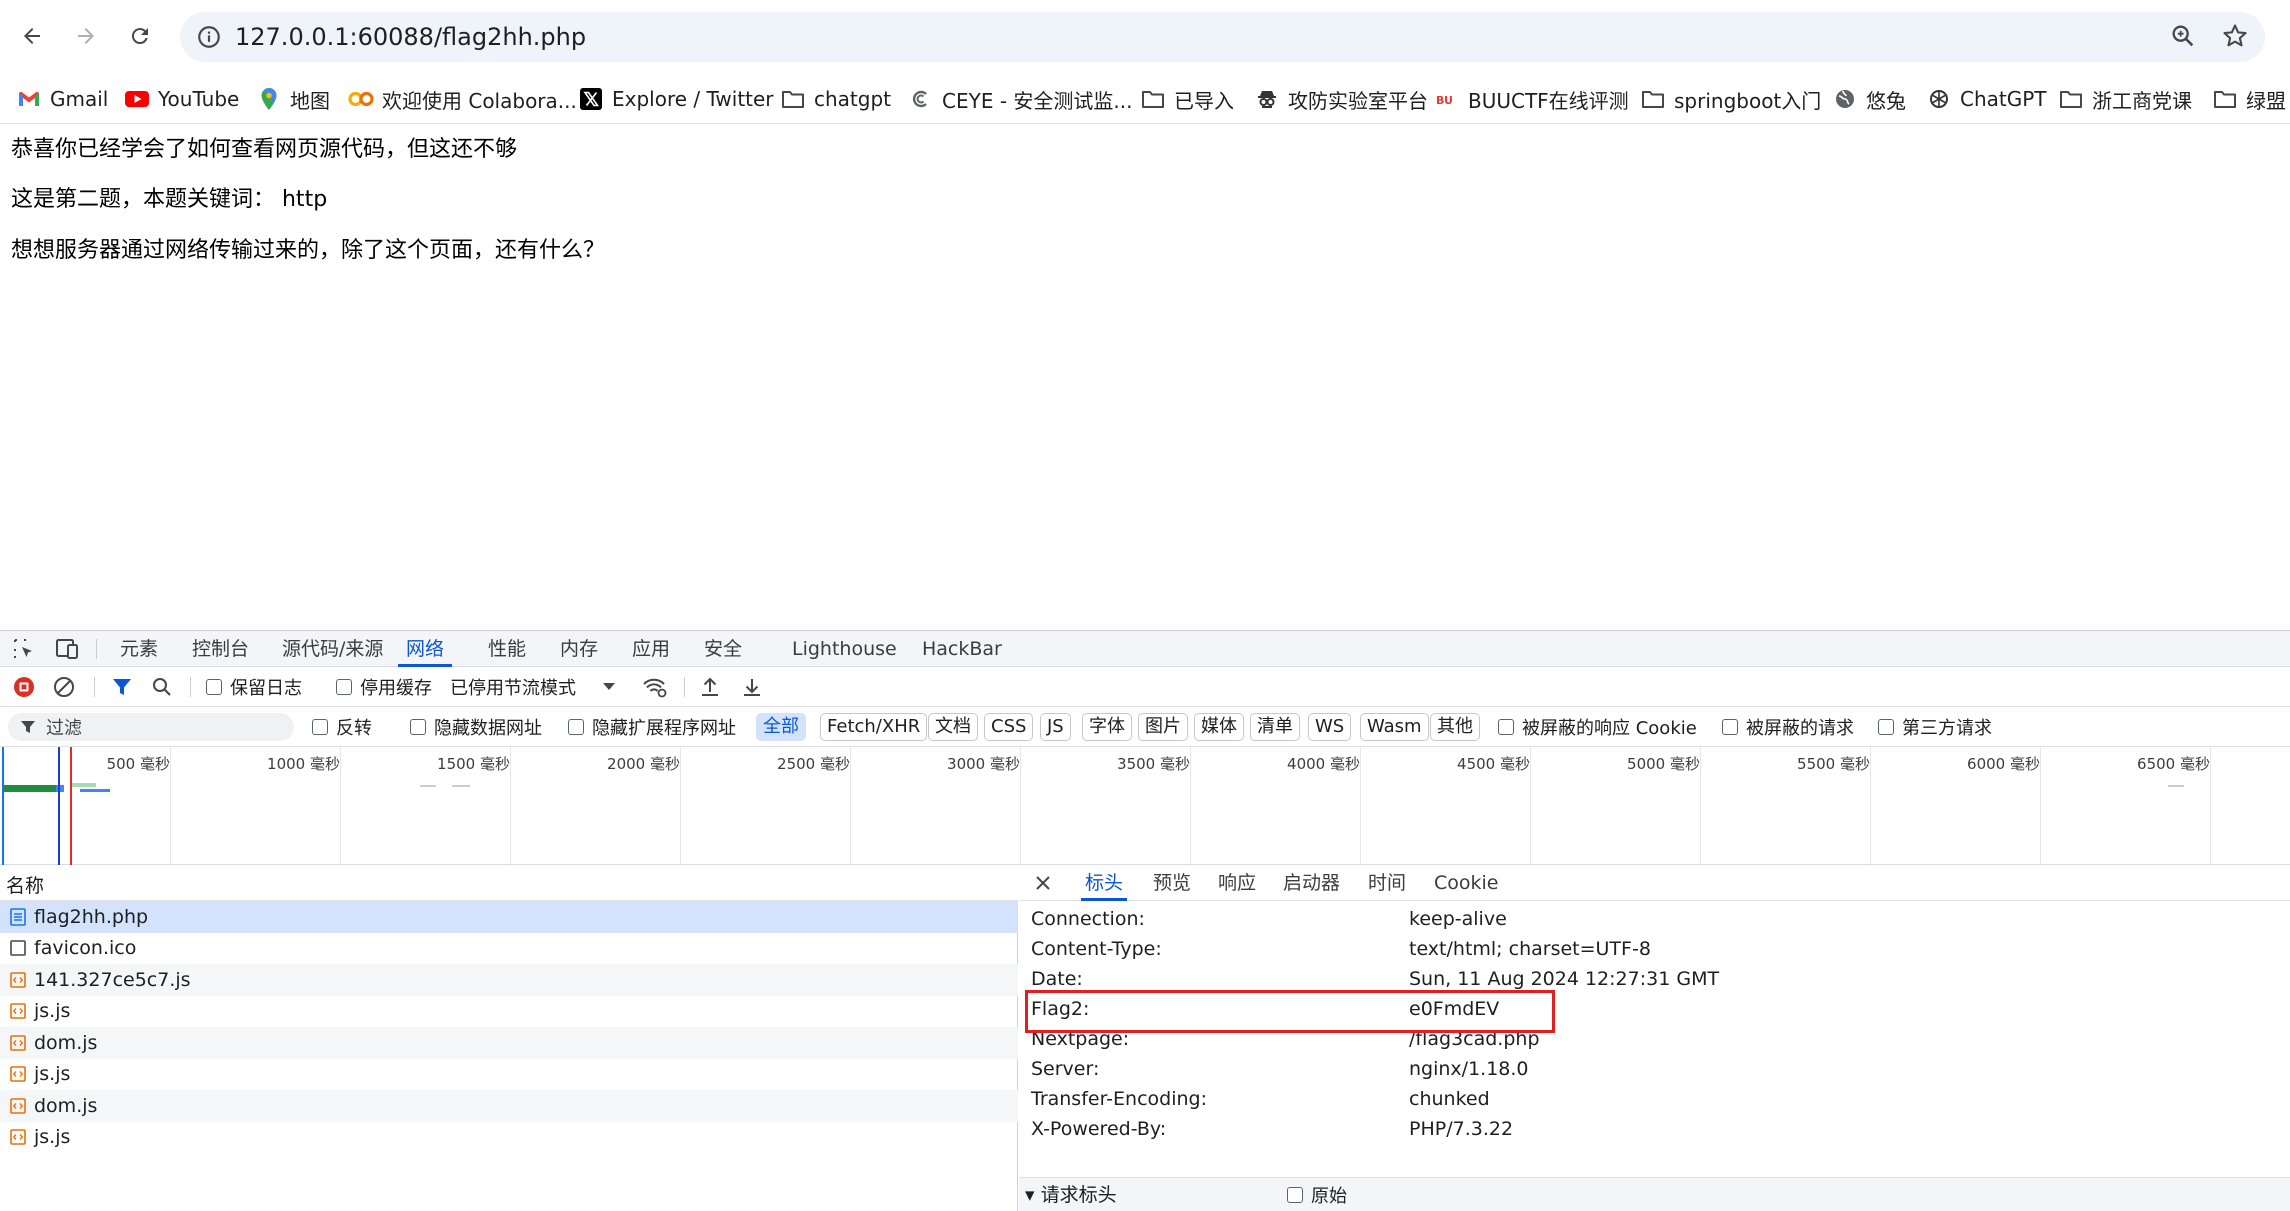 This screenshot has height=1211, width=2290. What do you see at coordinates (652, 727) in the screenshot?
I see `hide-extension-urls-checkbox: 隐藏扩展程序网址` at bounding box center [652, 727].